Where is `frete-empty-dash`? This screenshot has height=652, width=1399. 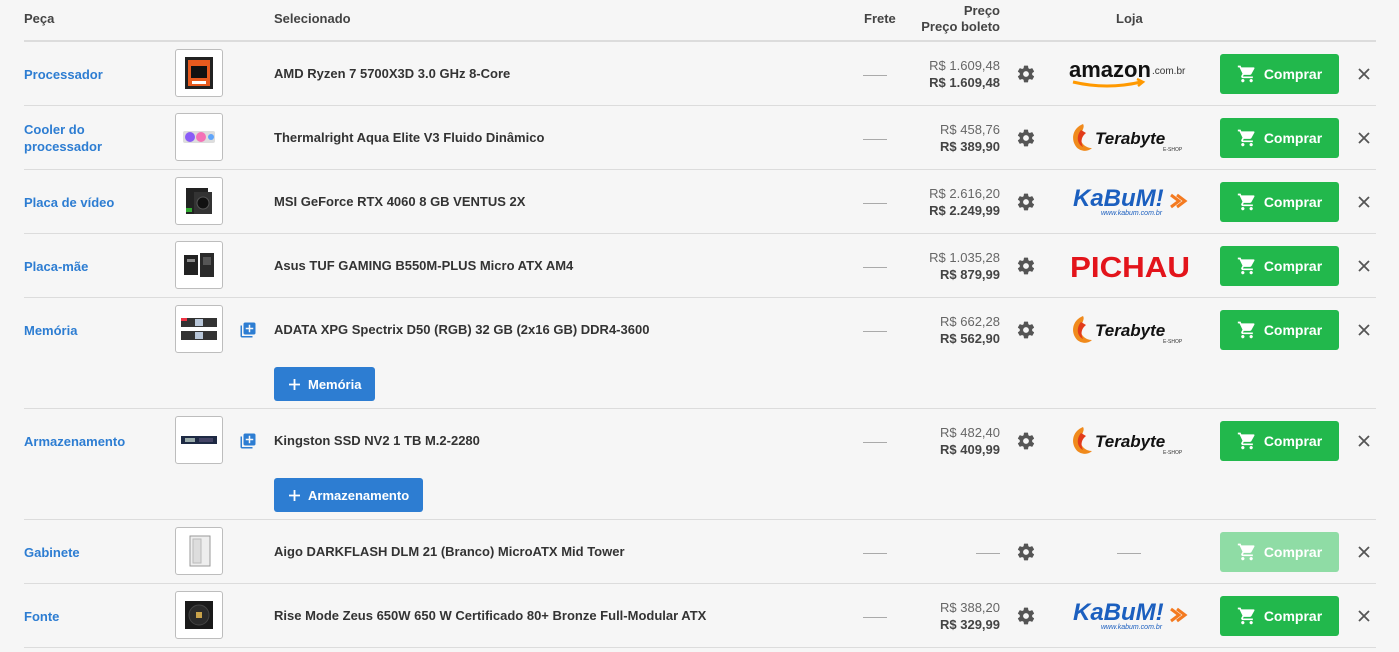
frete-empty-dash is located at coordinates (875, 267).